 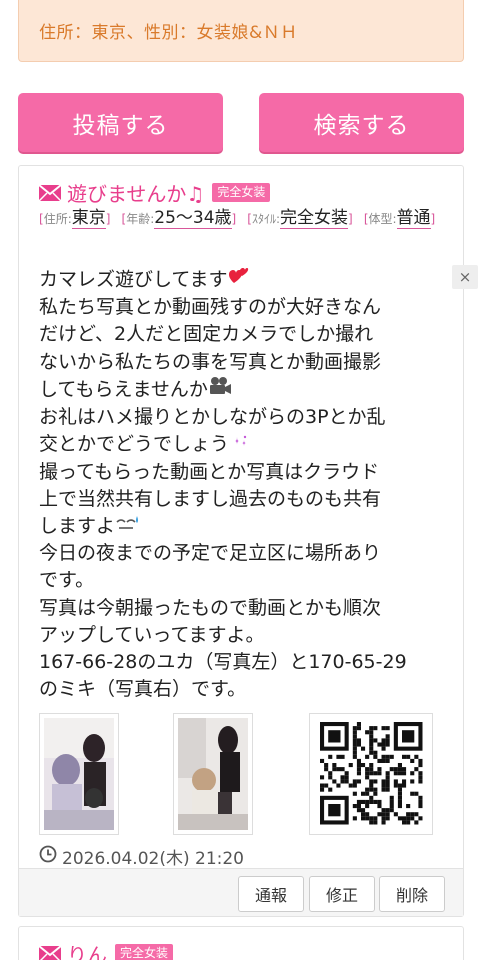 I want to click on search-condition-text: 住所：東京、性別：女装娘&ＮＨ, so click(x=168, y=33).